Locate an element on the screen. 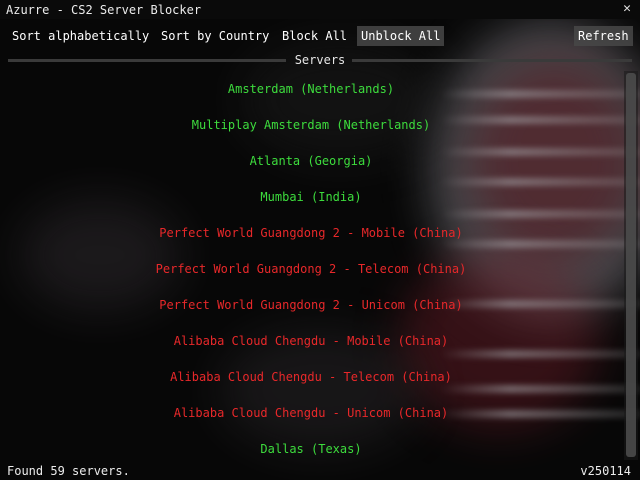 This screenshot has height=480, width=640. servers-heading-label: Servers is located at coordinates (320, 60).